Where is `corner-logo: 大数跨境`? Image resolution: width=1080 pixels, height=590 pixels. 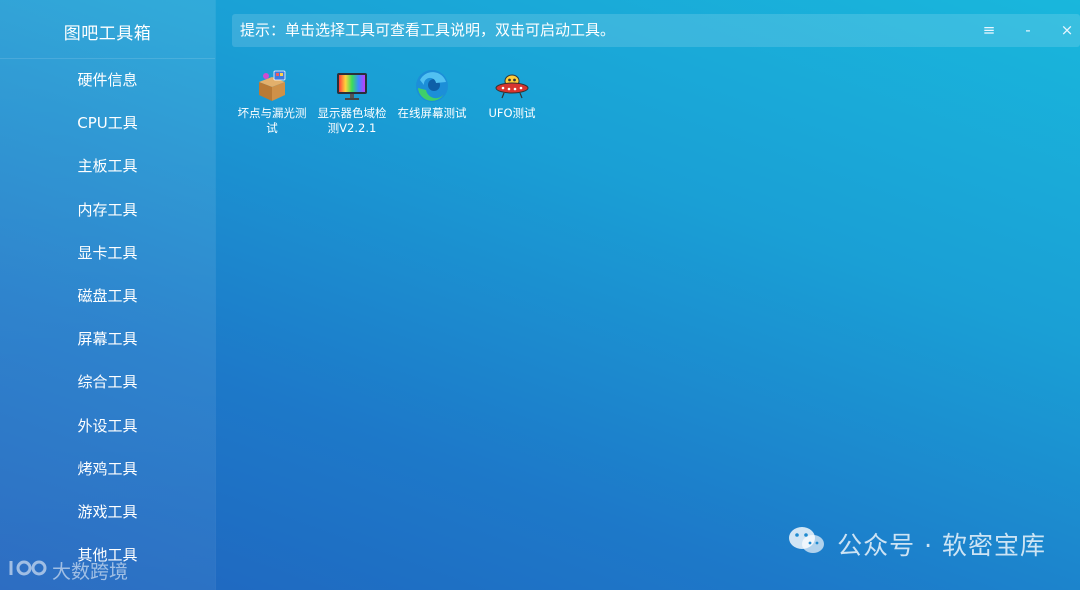
corner-logo: 大数跨境 is located at coordinates (68, 570).